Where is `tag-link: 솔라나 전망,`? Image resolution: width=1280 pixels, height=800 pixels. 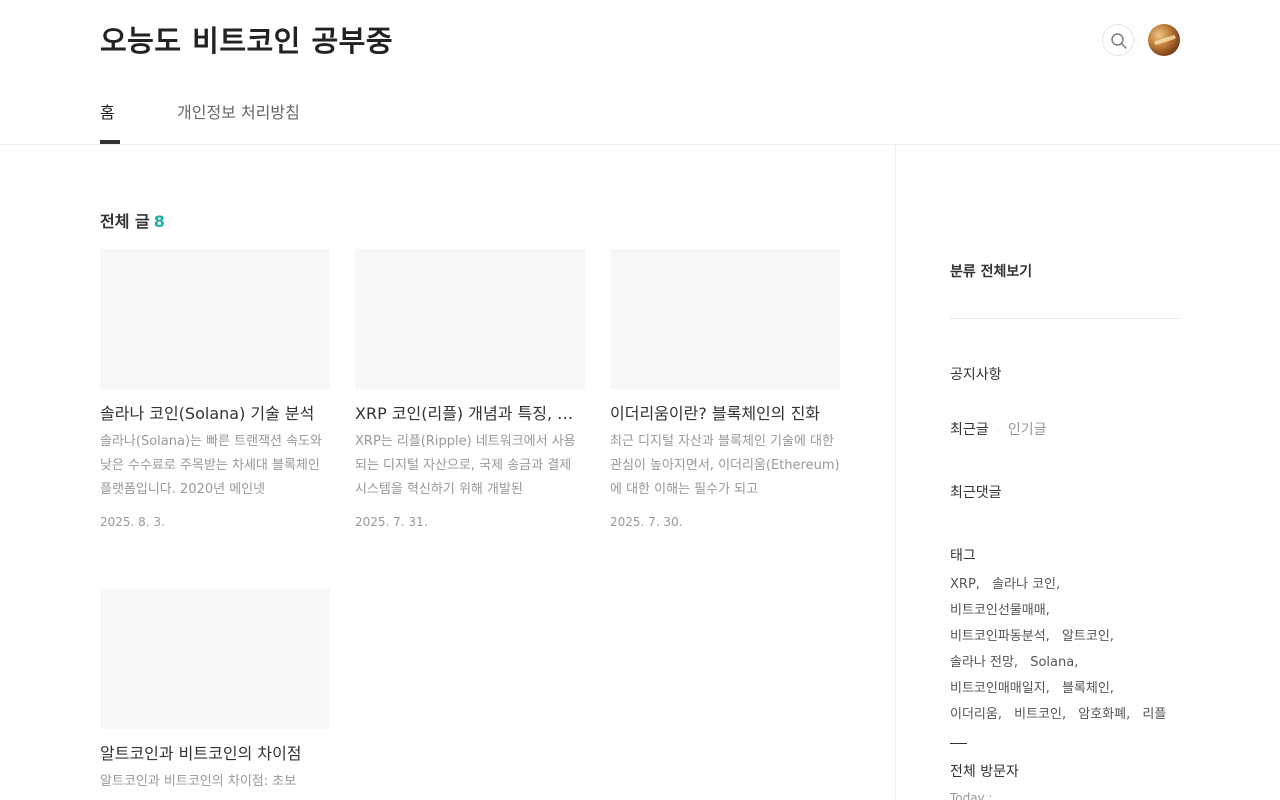
tag-link: 솔라나 전망, is located at coordinates (984, 662).